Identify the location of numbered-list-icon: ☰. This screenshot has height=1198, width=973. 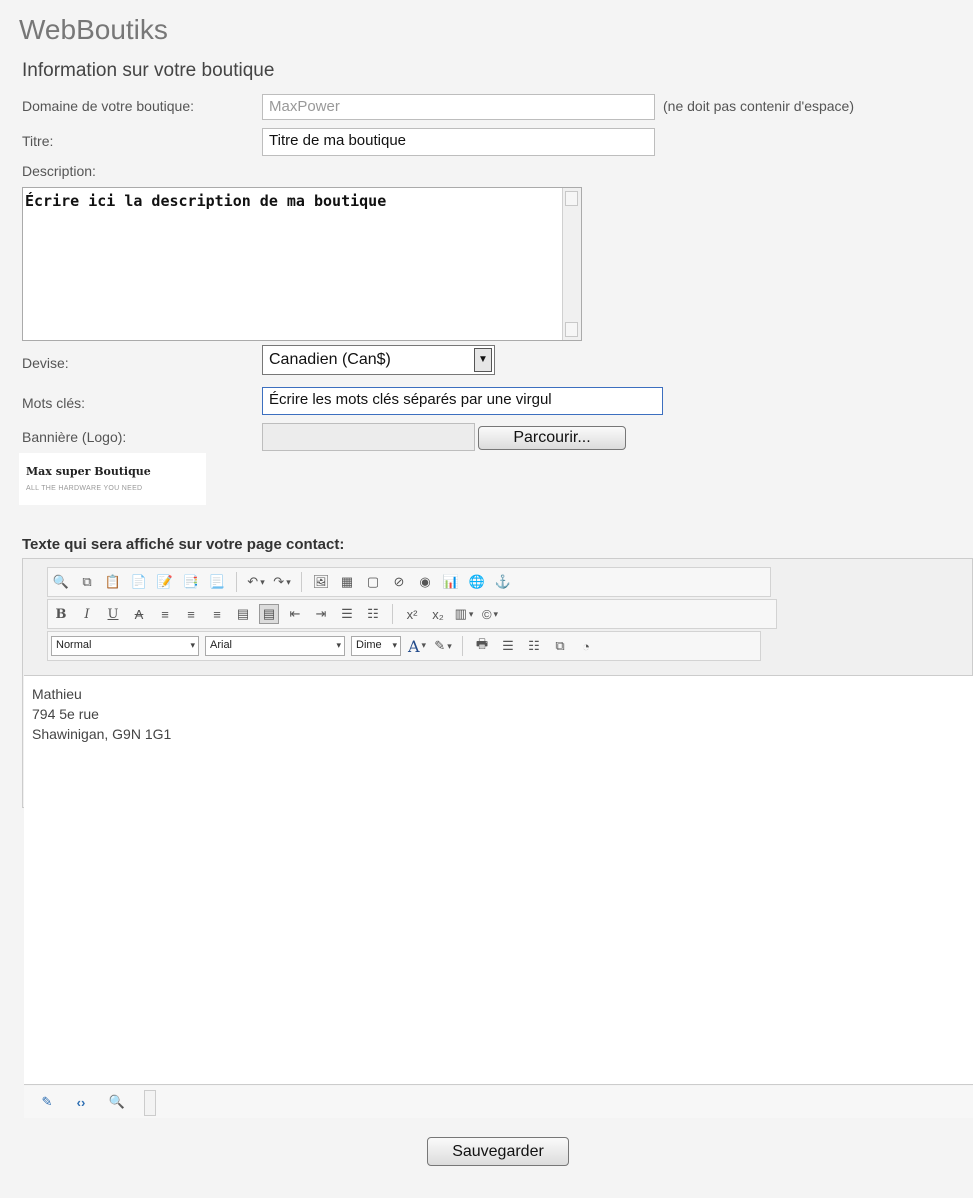
(347, 614).